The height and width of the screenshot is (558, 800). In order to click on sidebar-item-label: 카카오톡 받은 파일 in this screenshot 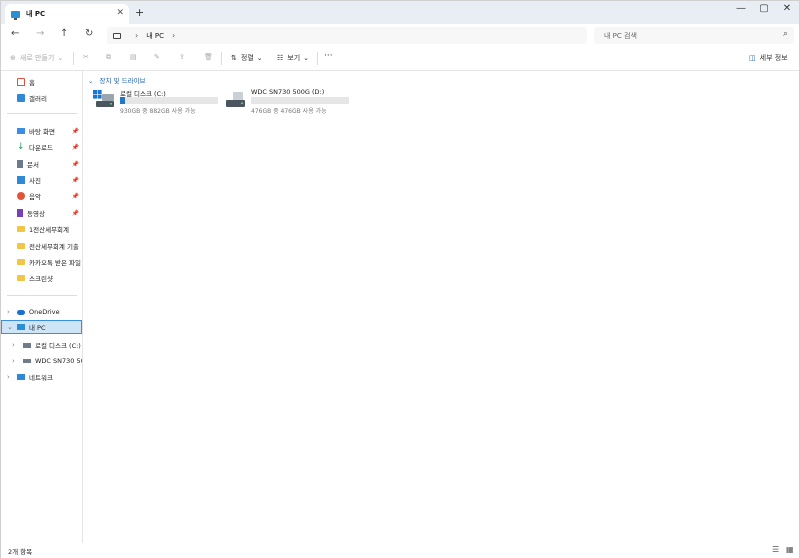, I will do `click(55, 263)`.